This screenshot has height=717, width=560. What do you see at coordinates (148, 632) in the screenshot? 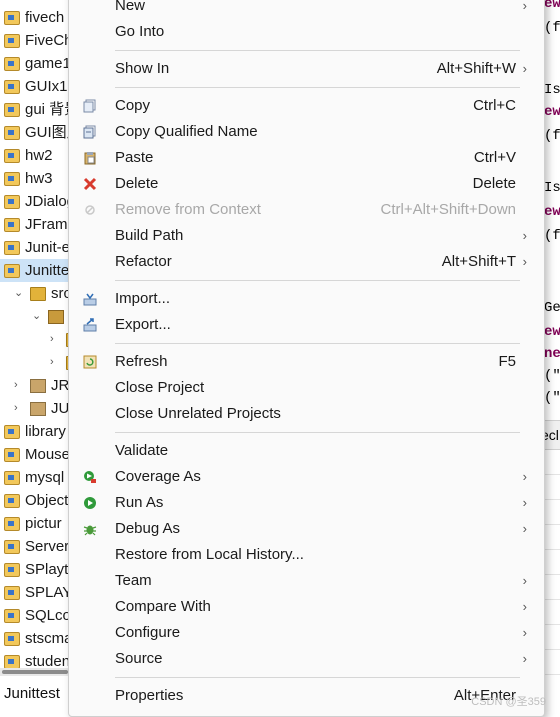
I see `menu-item-label: Configure` at bounding box center [148, 632].